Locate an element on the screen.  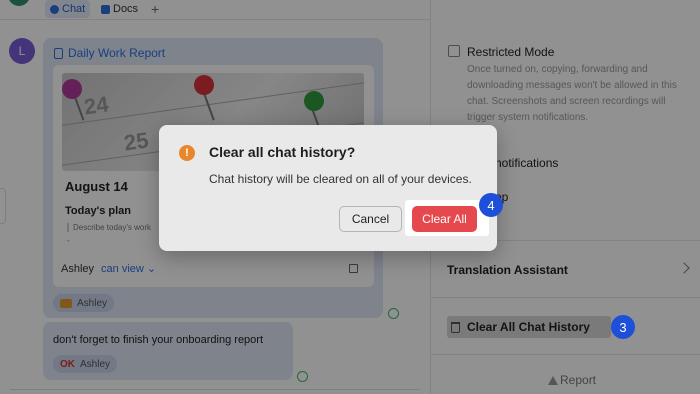
cancel-button: Cancel is located at coordinates (370, 219).